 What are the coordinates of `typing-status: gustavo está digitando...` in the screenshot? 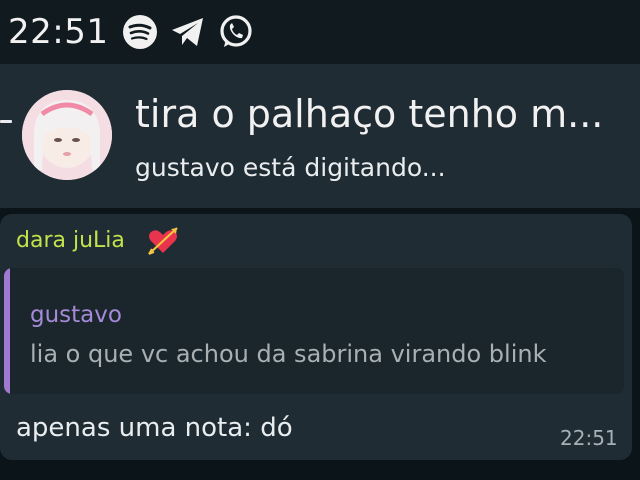 It's located at (290, 167).